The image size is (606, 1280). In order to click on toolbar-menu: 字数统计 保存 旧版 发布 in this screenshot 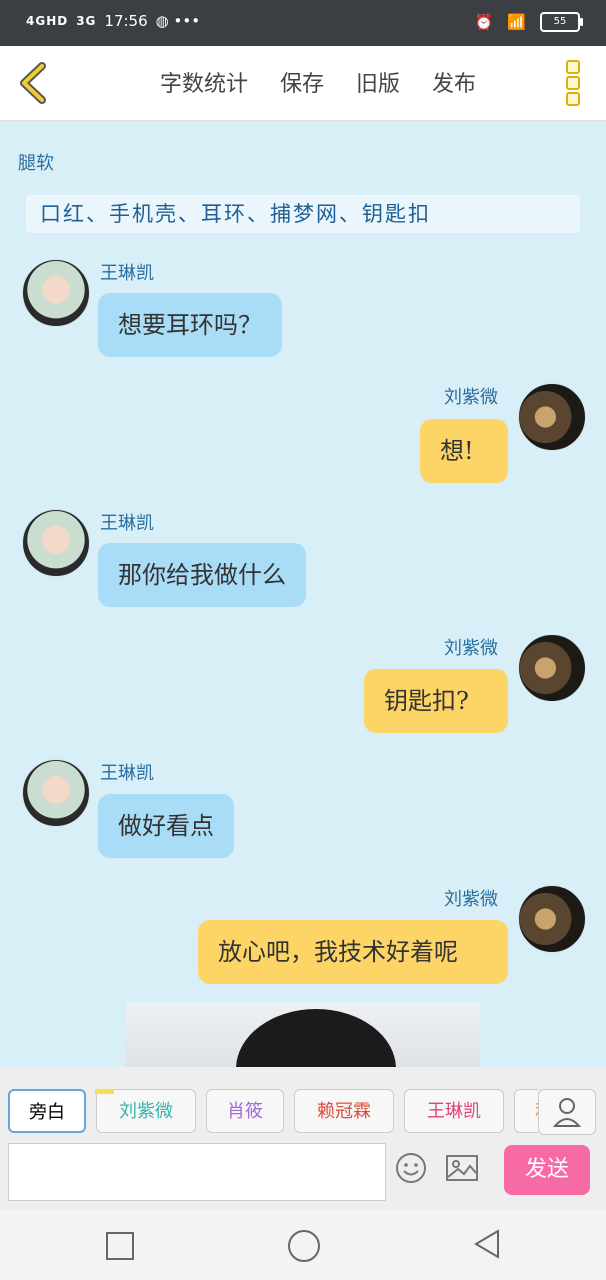, I will do `click(318, 82)`.